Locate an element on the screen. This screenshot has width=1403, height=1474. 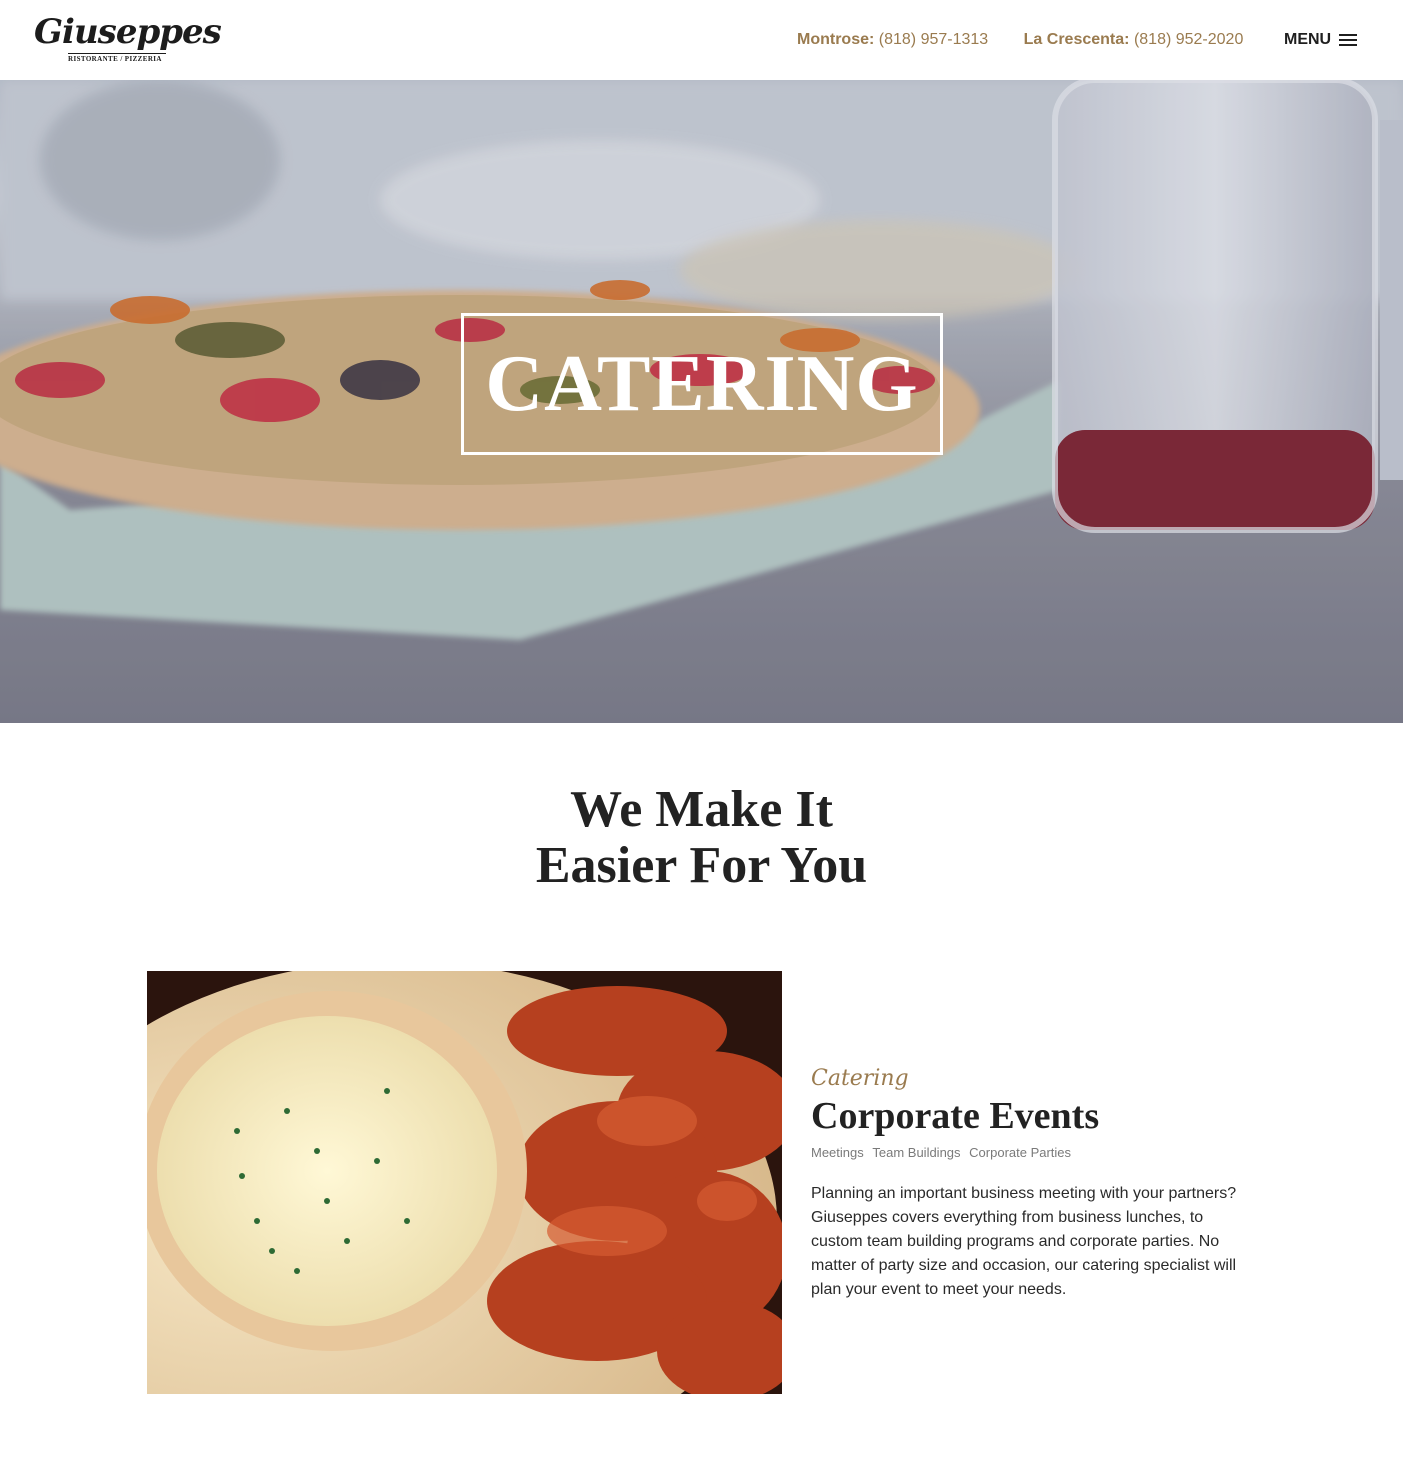
hero-title-frame: CATERING is located at coordinates (702, 384).